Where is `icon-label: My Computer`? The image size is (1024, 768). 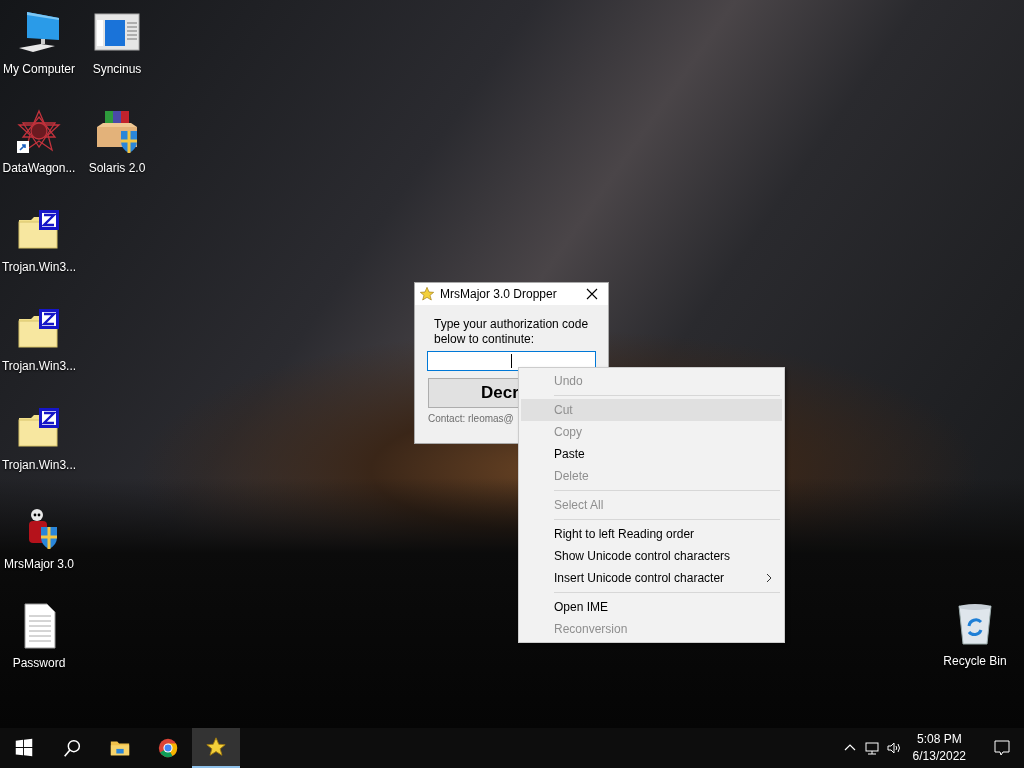
icon-label: My Computer is located at coordinates (39, 69).